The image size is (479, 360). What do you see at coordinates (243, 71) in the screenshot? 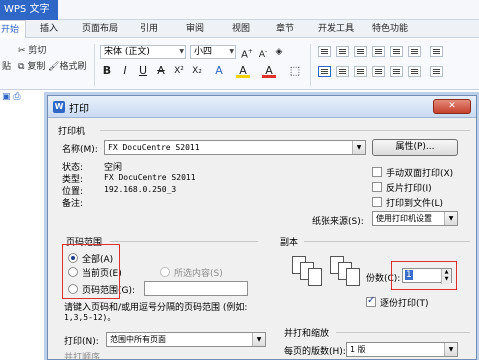
I see `highlight-button: A` at bounding box center [243, 71].